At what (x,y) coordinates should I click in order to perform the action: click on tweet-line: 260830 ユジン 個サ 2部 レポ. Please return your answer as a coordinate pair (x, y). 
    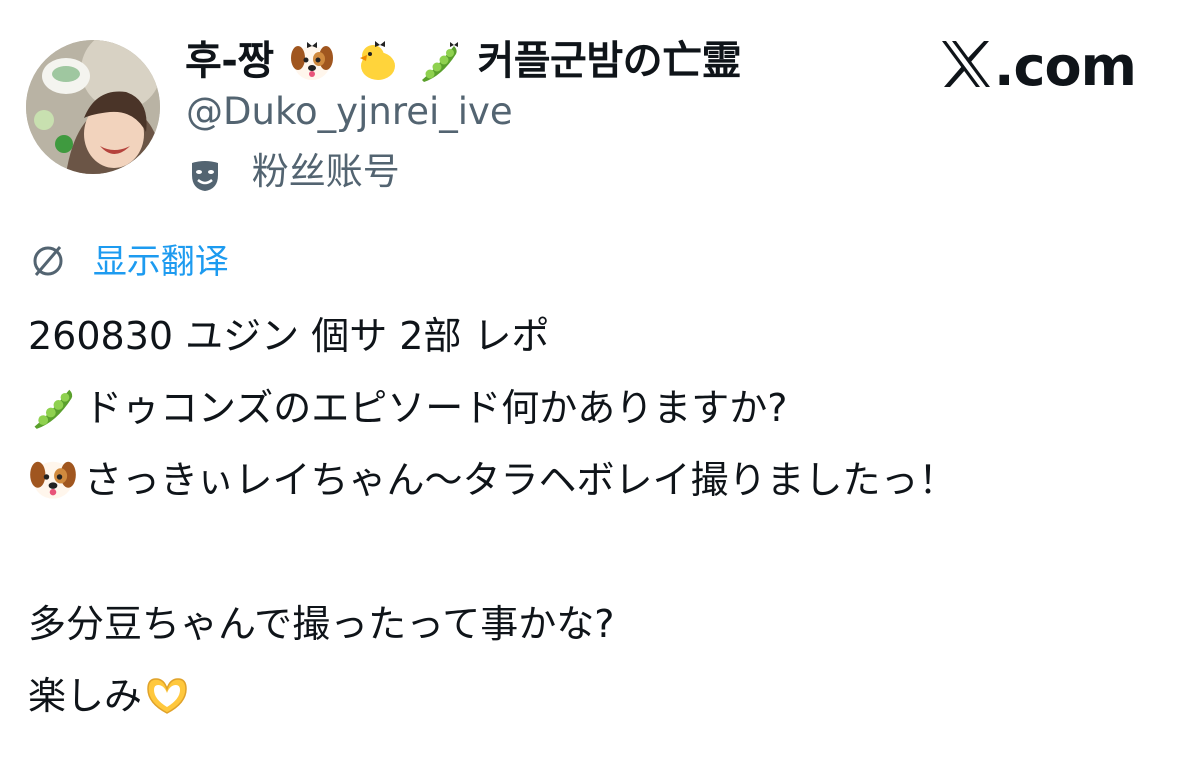
    Looking at the image, I should click on (593, 336).